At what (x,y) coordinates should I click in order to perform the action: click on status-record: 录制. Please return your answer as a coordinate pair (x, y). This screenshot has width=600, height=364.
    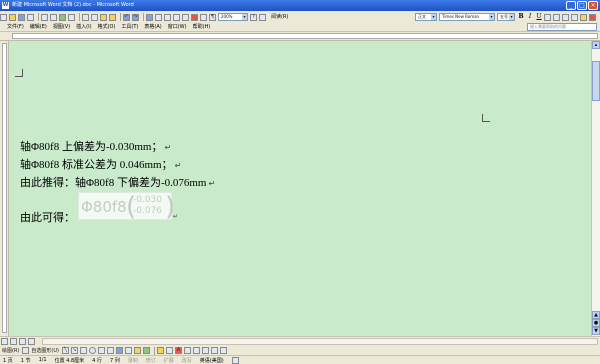
    Looking at the image, I should click on (133, 360).